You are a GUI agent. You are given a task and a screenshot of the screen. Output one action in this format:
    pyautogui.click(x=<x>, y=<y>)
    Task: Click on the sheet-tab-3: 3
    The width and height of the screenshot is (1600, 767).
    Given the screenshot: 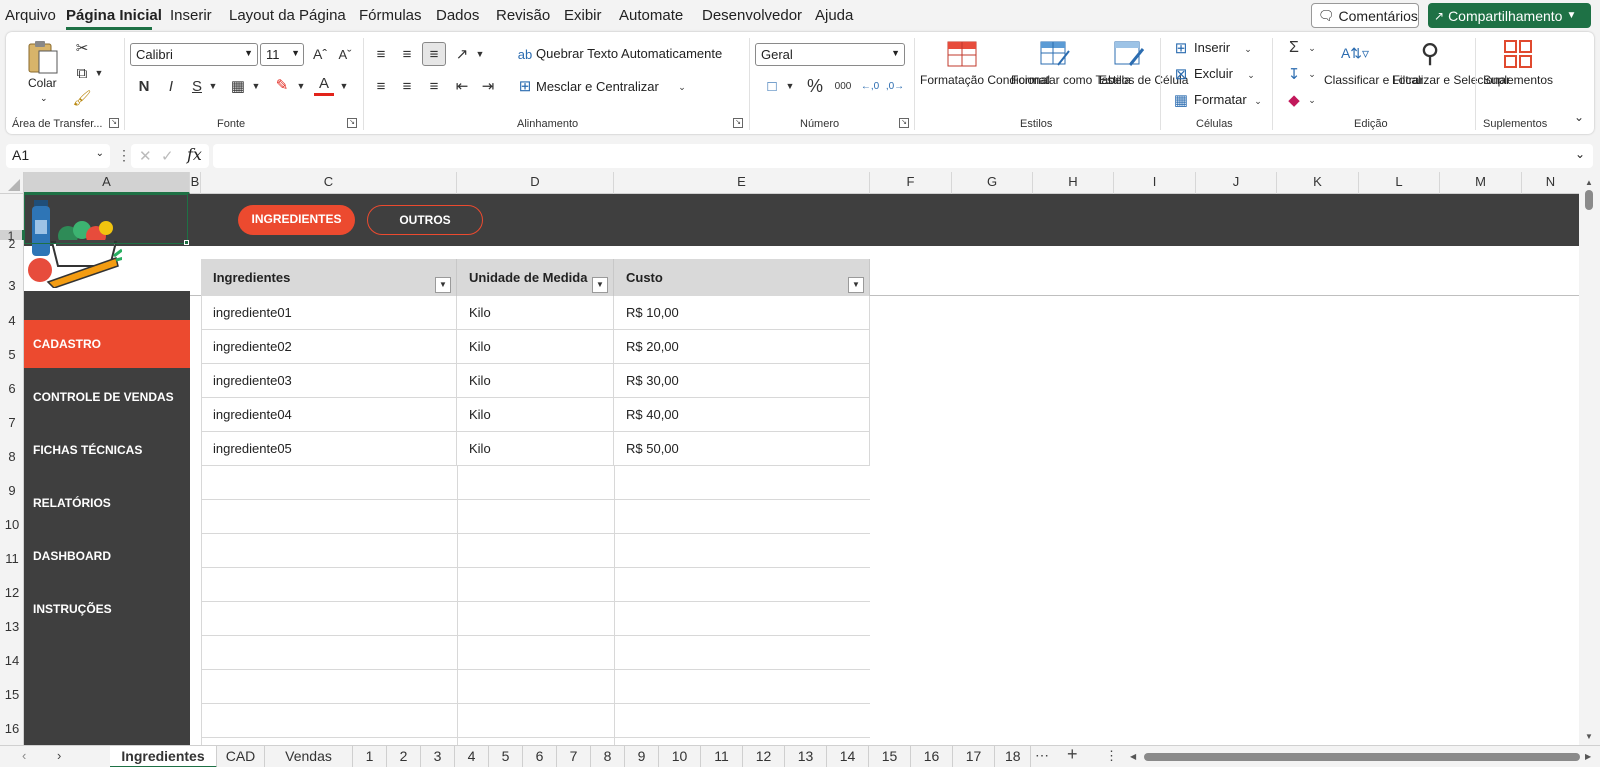 What is the action you would take?
    pyautogui.click(x=438, y=756)
    